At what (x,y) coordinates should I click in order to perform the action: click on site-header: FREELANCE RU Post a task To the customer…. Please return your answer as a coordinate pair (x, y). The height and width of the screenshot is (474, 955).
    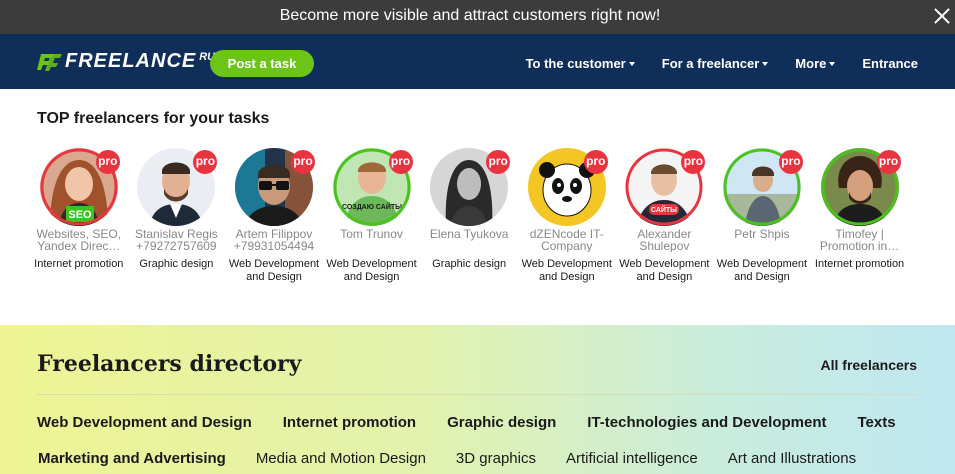
    Looking at the image, I should click on (477, 61).